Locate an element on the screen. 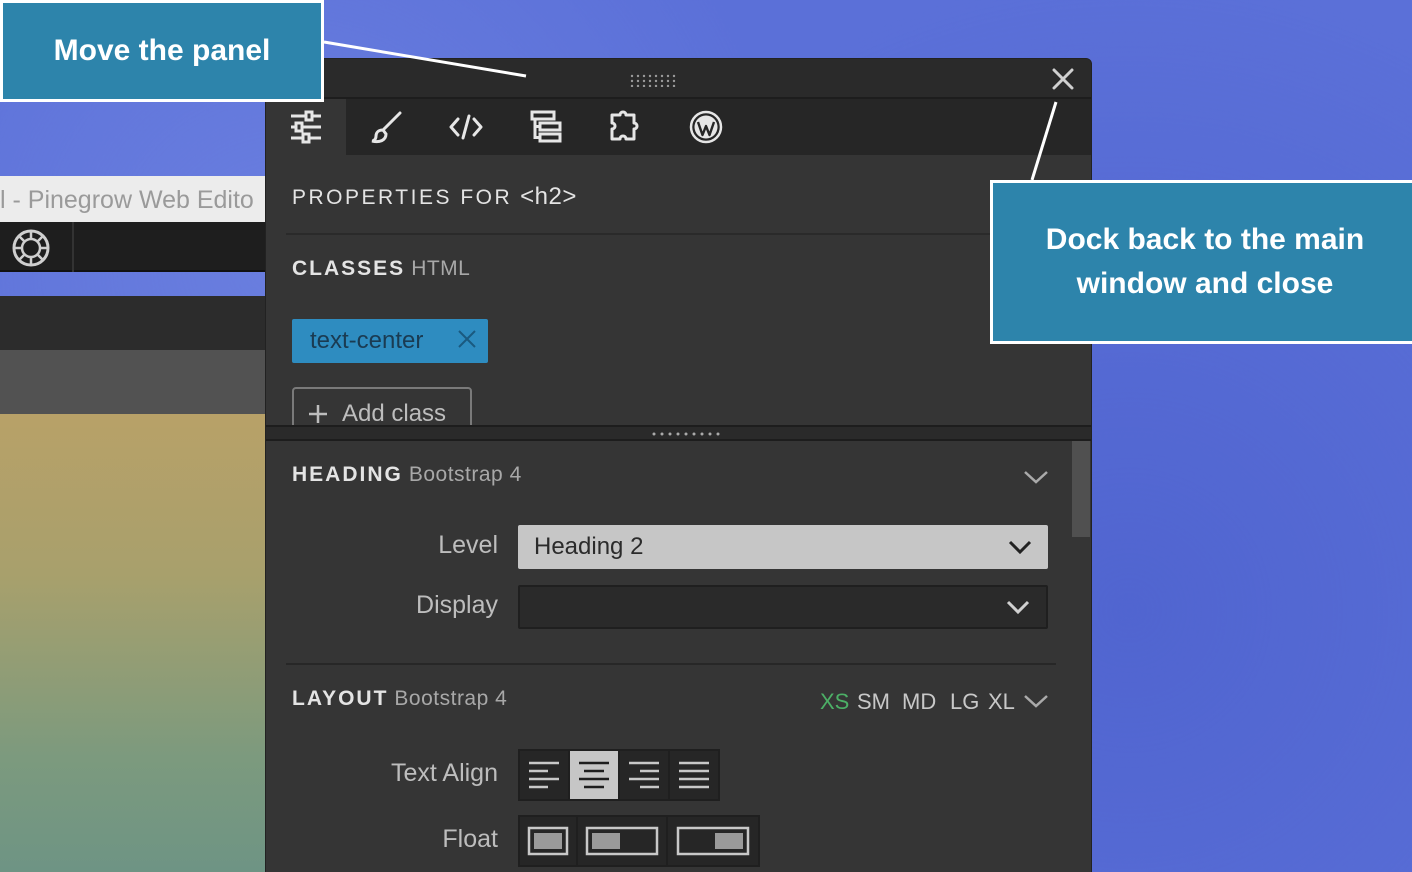 This screenshot has height=872, width=1412. display-select is located at coordinates (783, 607).